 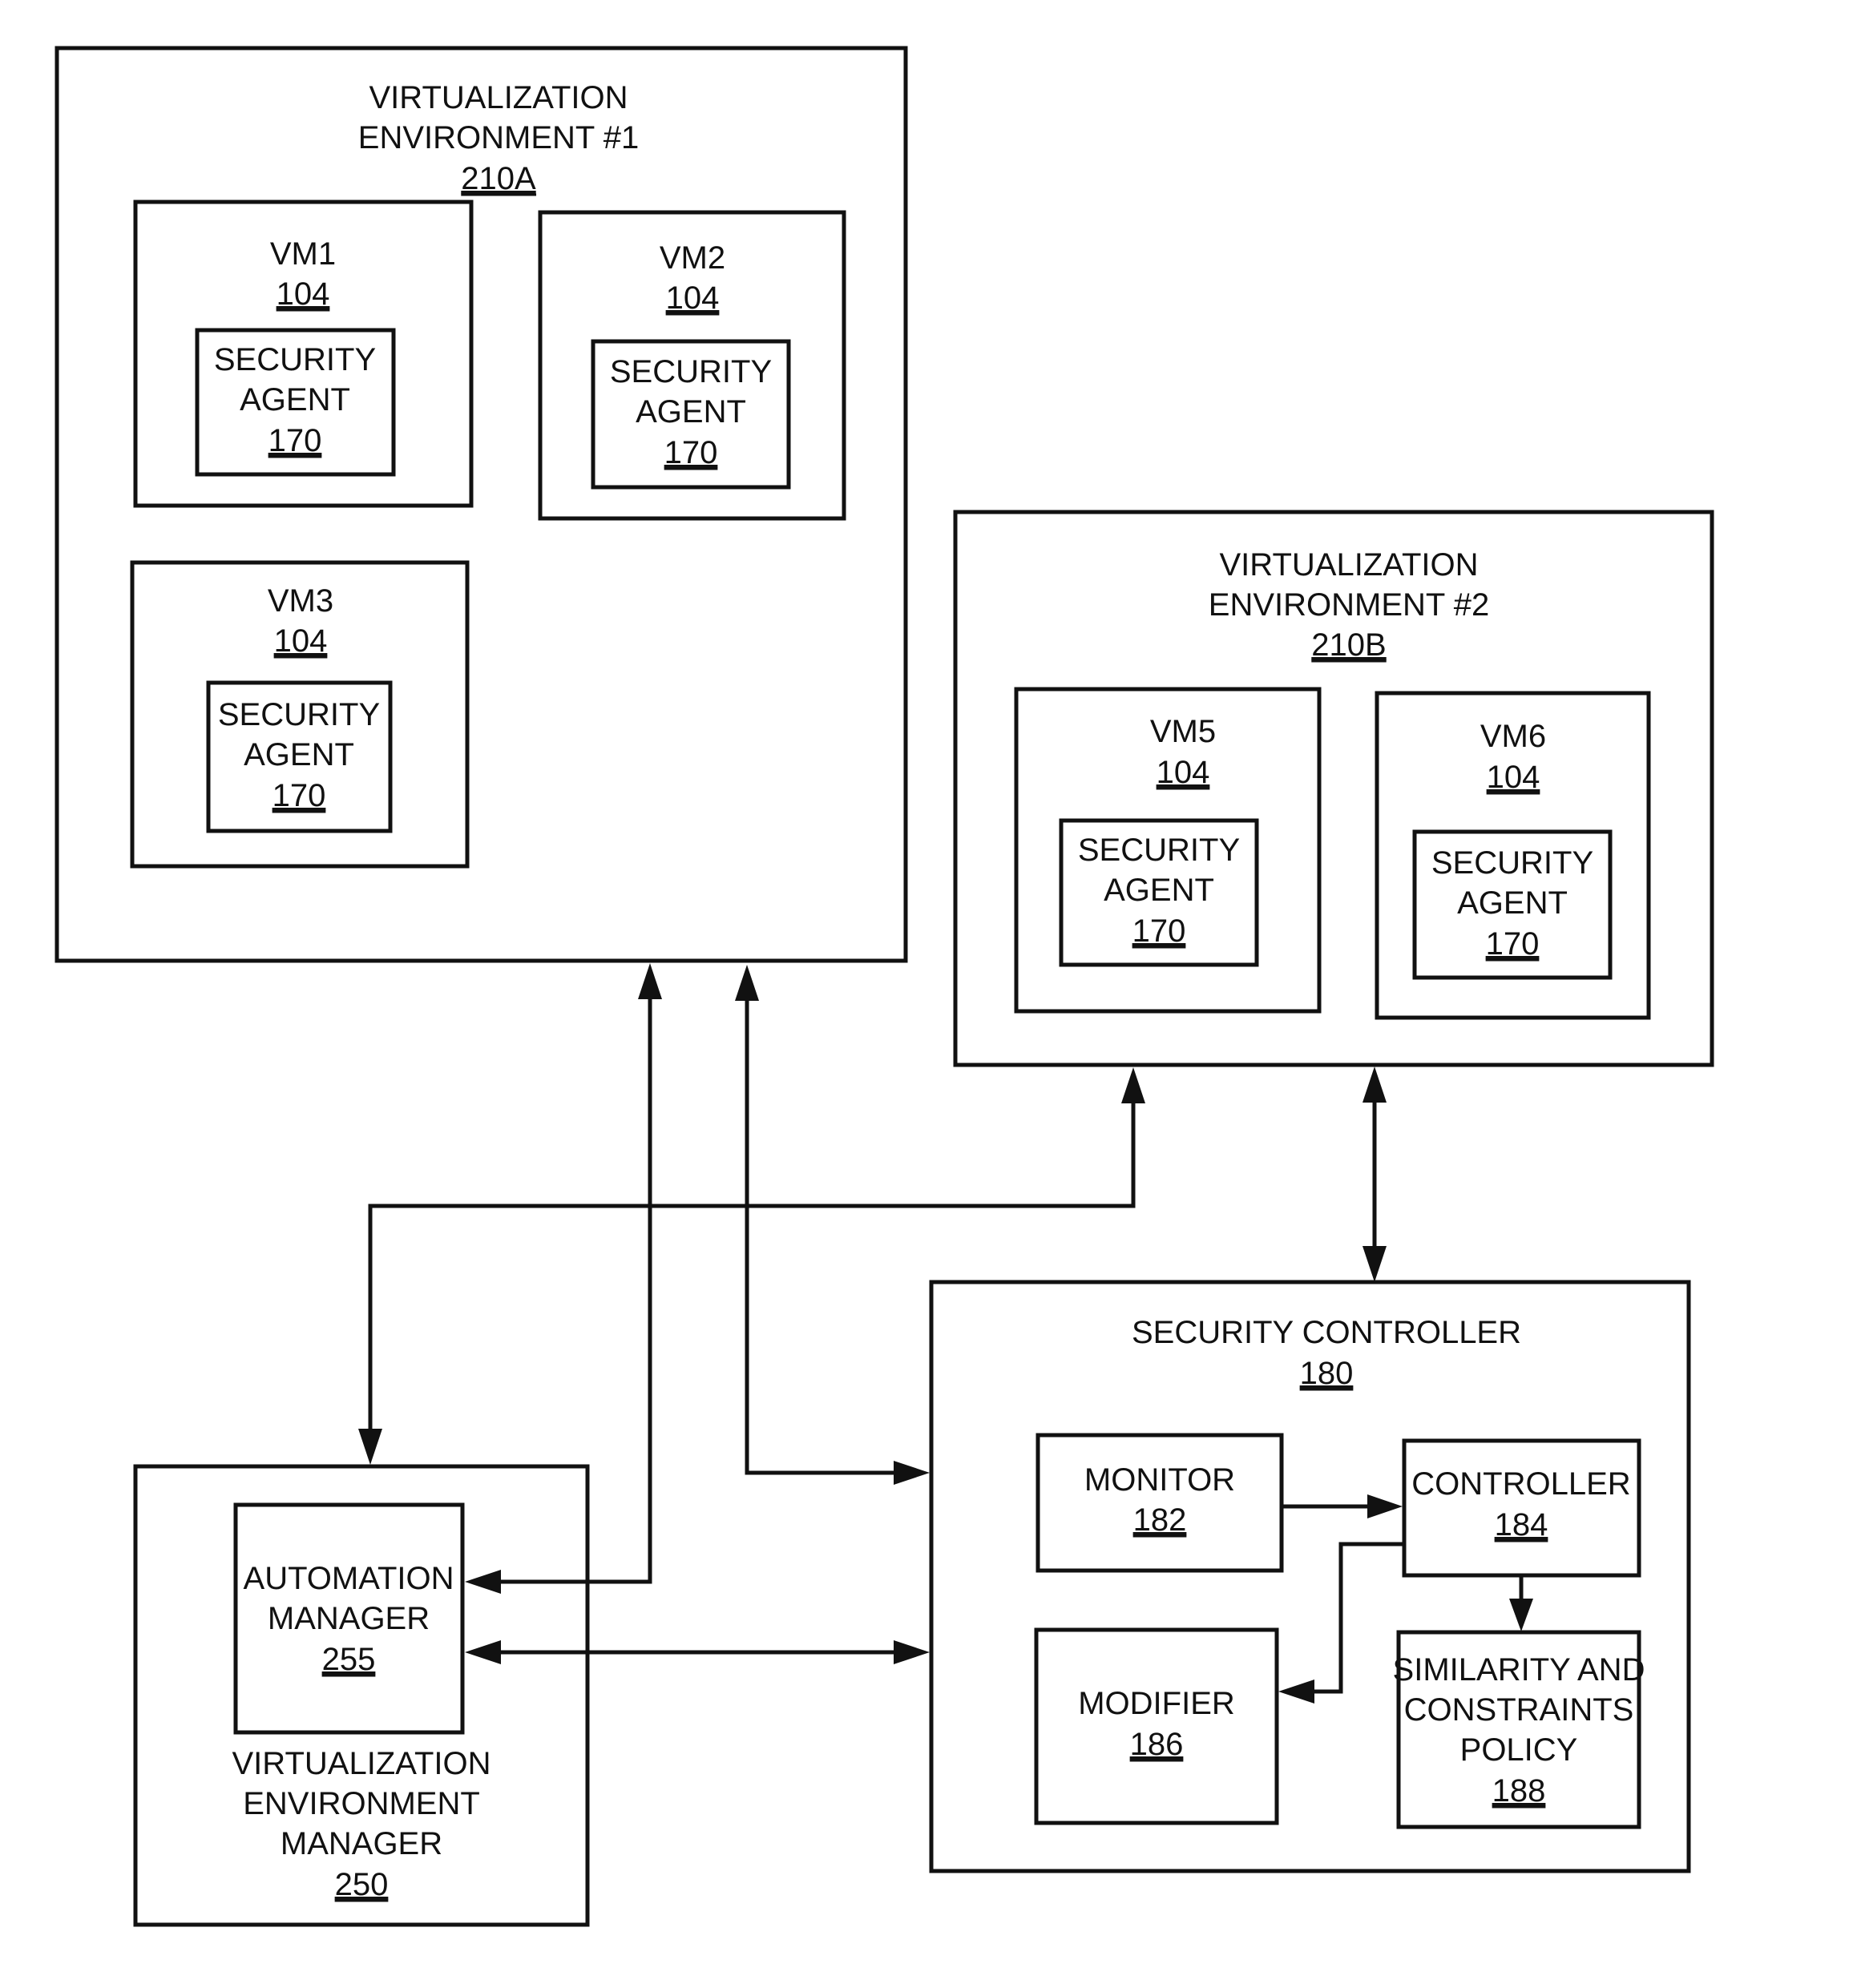 I want to click on security-agent-vm3: SECURITY AGENT 170, so click(x=299, y=756).